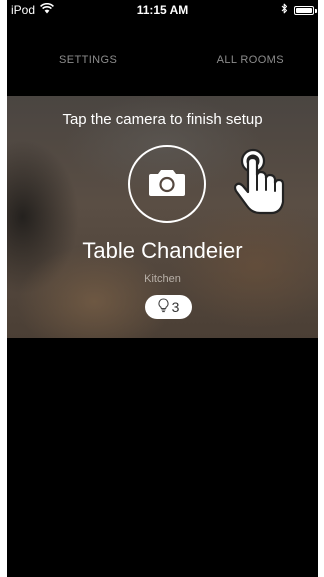  I want to click on camera-icon, so click(167, 184).